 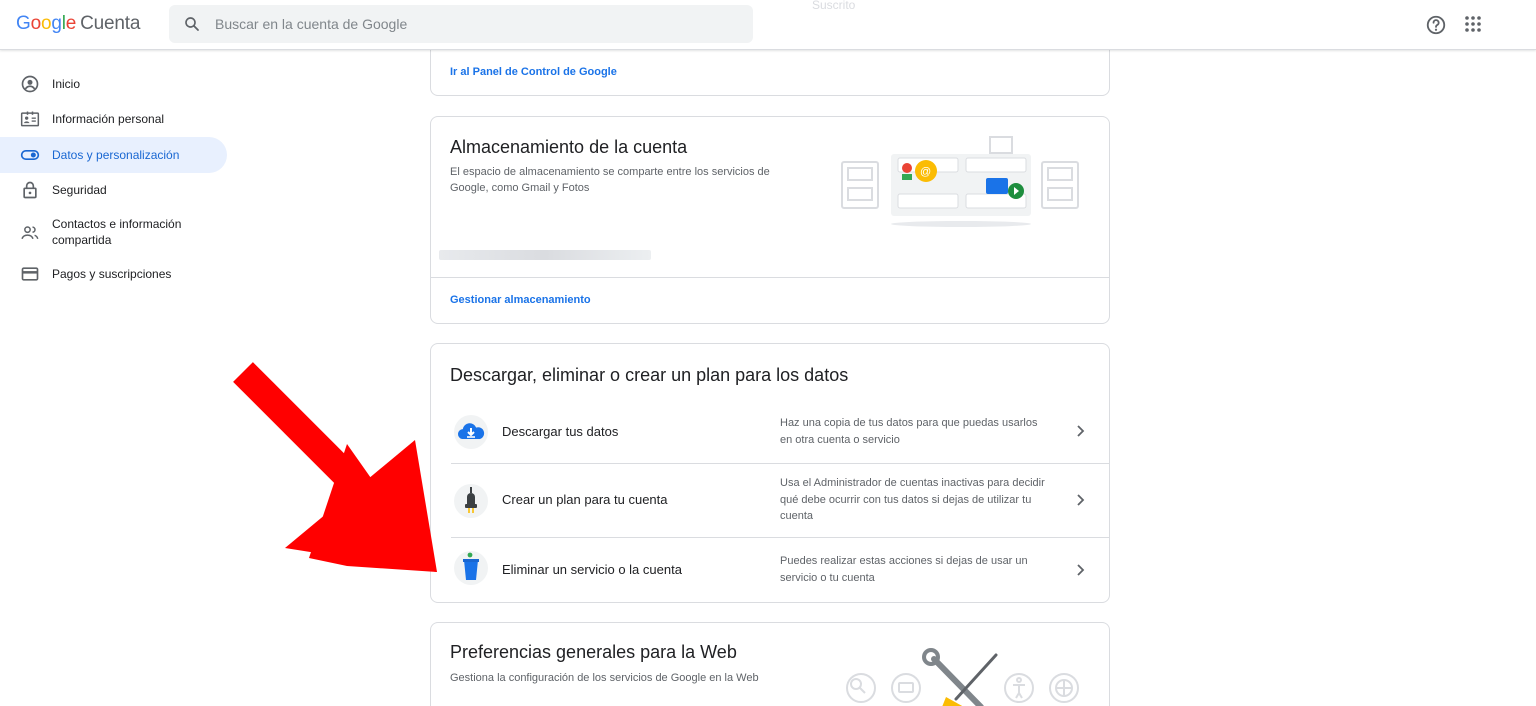 I want to click on sidebar-item-pagos: Pagos y suscripciones, so click(x=113, y=274).